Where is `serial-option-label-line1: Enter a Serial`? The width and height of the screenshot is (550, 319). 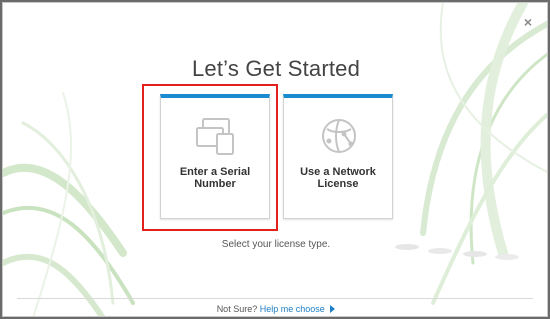 serial-option-label-line1: Enter a Serial is located at coordinates (215, 172).